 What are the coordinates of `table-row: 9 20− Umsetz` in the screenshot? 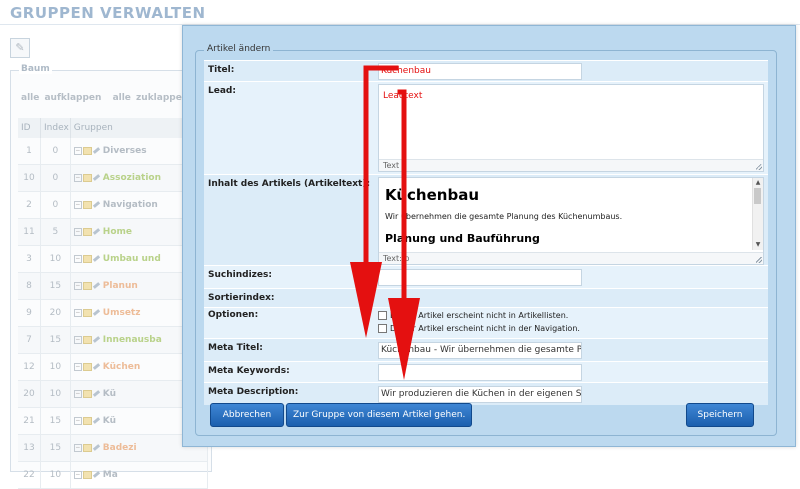 It's located at (113, 313).